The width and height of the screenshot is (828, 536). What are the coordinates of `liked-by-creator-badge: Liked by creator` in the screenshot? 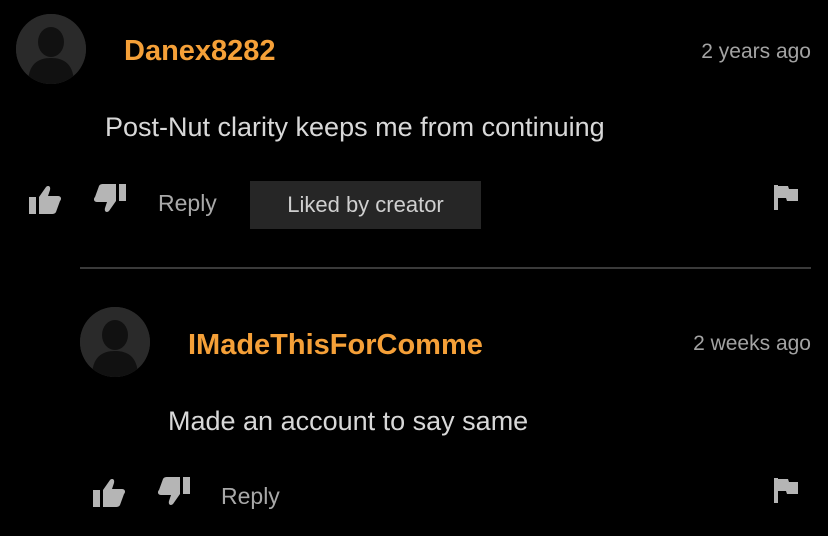 It's located at (365, 205).